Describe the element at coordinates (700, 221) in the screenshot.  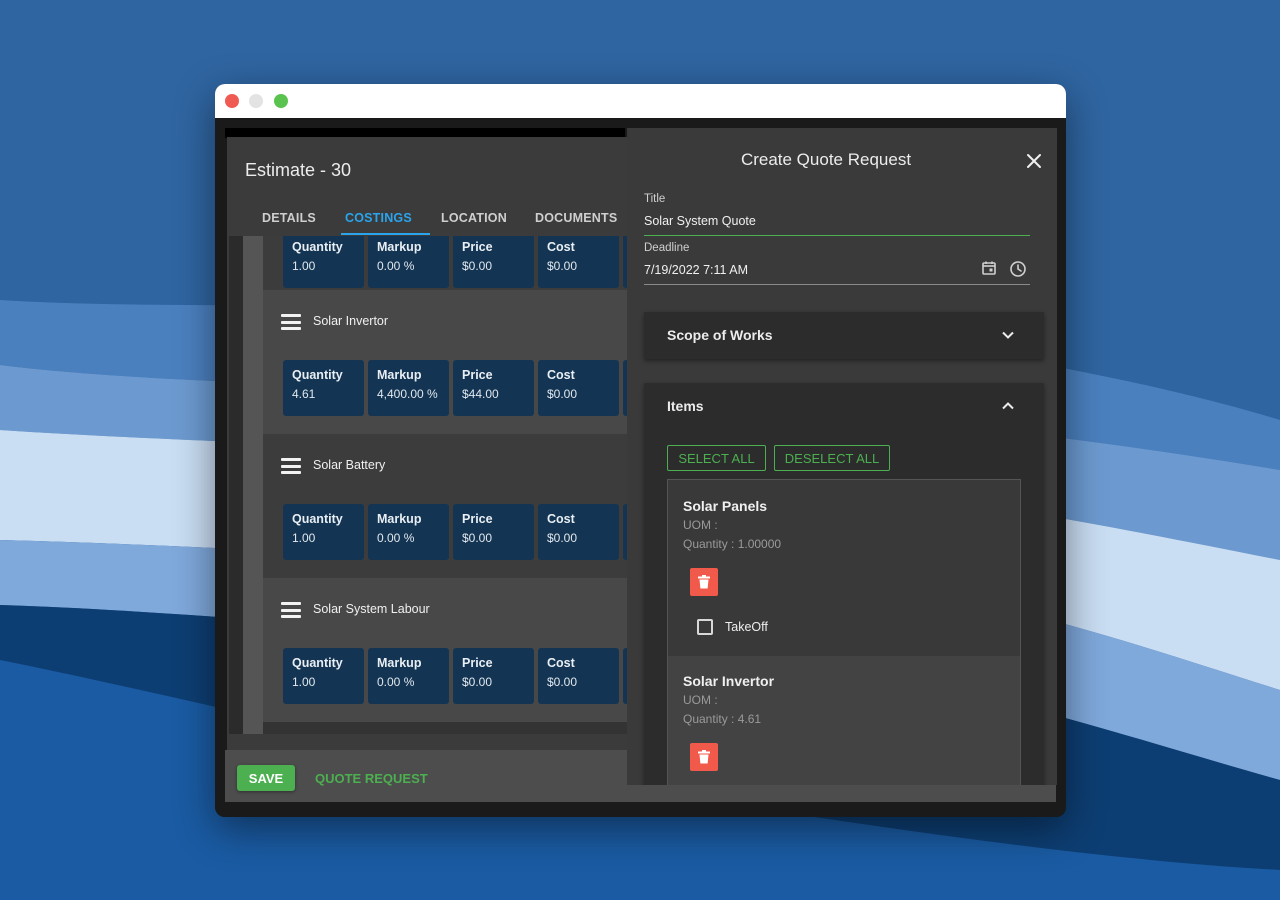
I see `title-input: Solar System Quote` at that location.